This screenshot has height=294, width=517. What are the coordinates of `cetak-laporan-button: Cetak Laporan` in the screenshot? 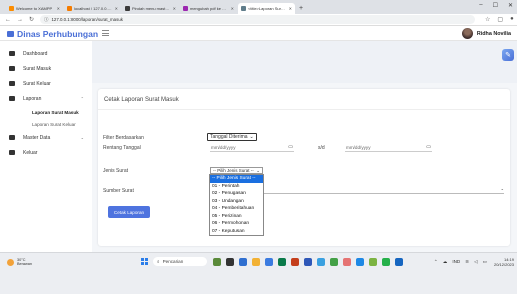 It's located at (129, 212).